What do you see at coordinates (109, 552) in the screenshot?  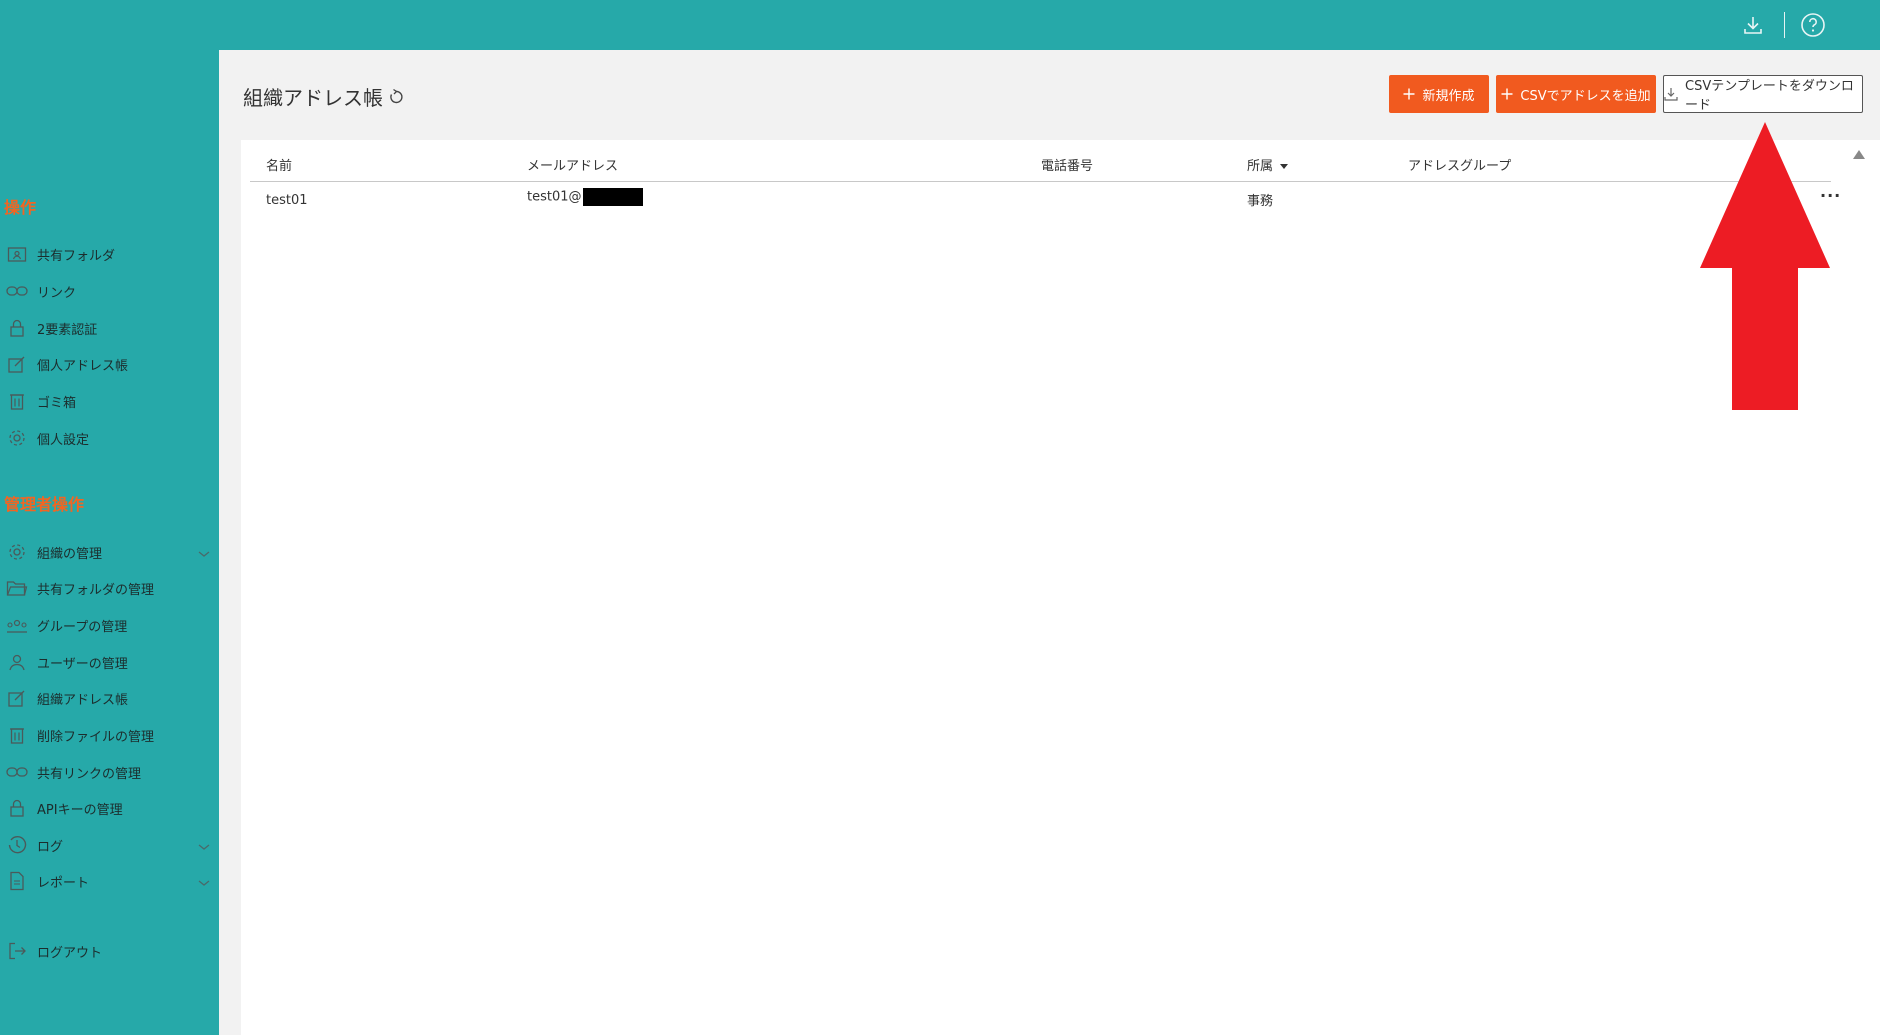 I see `sidebar-item-org-management: 組織の管理` at bounding box center [109, 552].